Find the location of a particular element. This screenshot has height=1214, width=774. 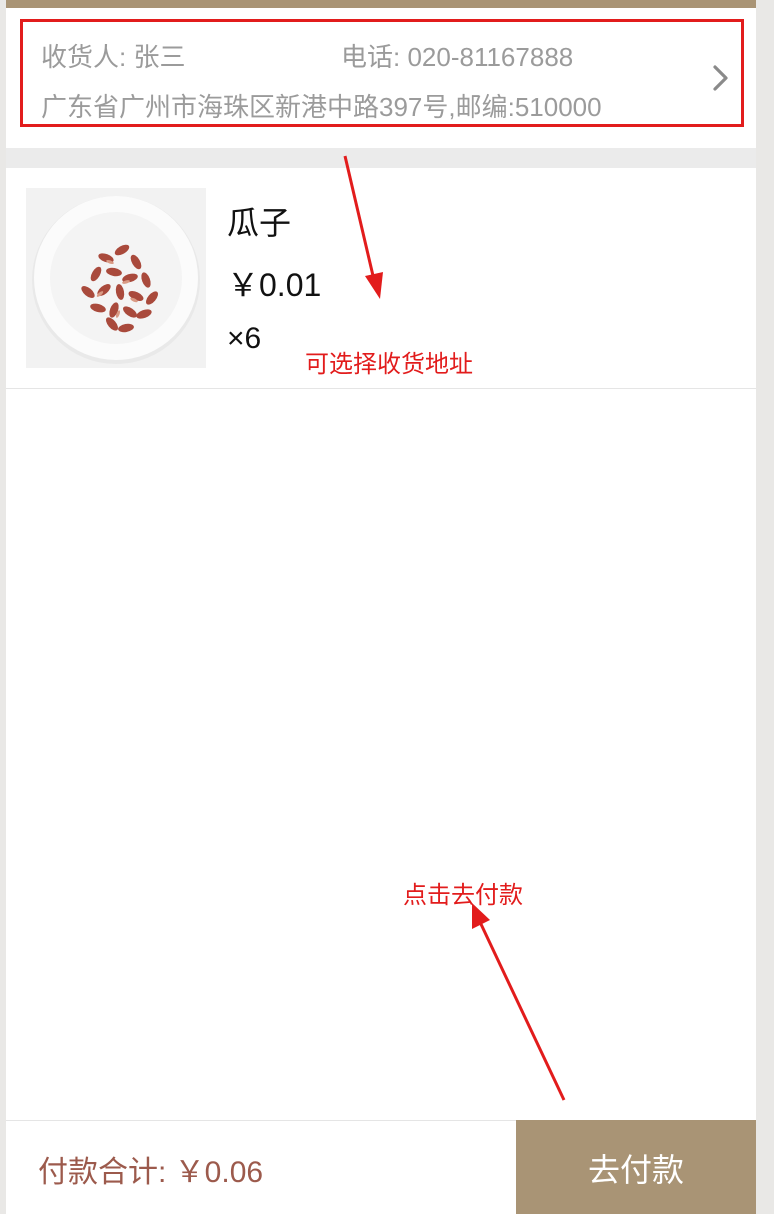

pay-button: 去付款 is located at coordinates (636, 1167).